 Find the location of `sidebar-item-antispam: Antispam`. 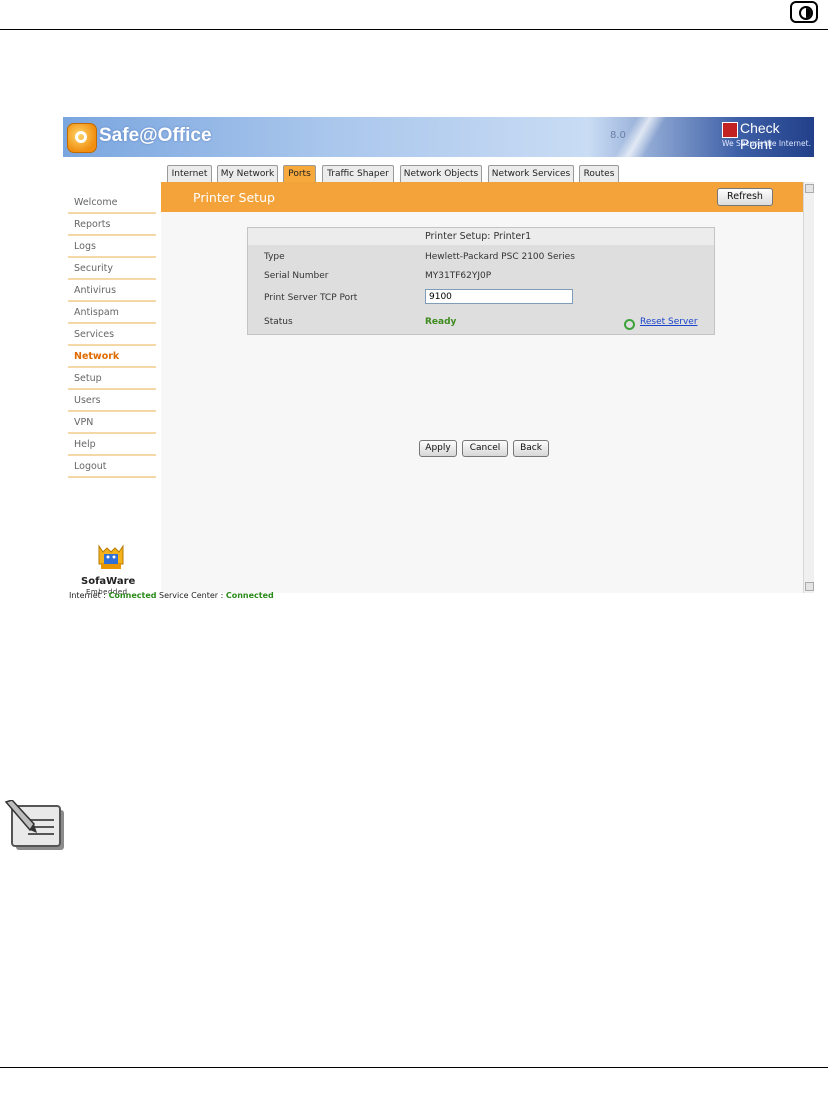

sidebar-item-antispam: Antispam is located at coordinates (112, 313).